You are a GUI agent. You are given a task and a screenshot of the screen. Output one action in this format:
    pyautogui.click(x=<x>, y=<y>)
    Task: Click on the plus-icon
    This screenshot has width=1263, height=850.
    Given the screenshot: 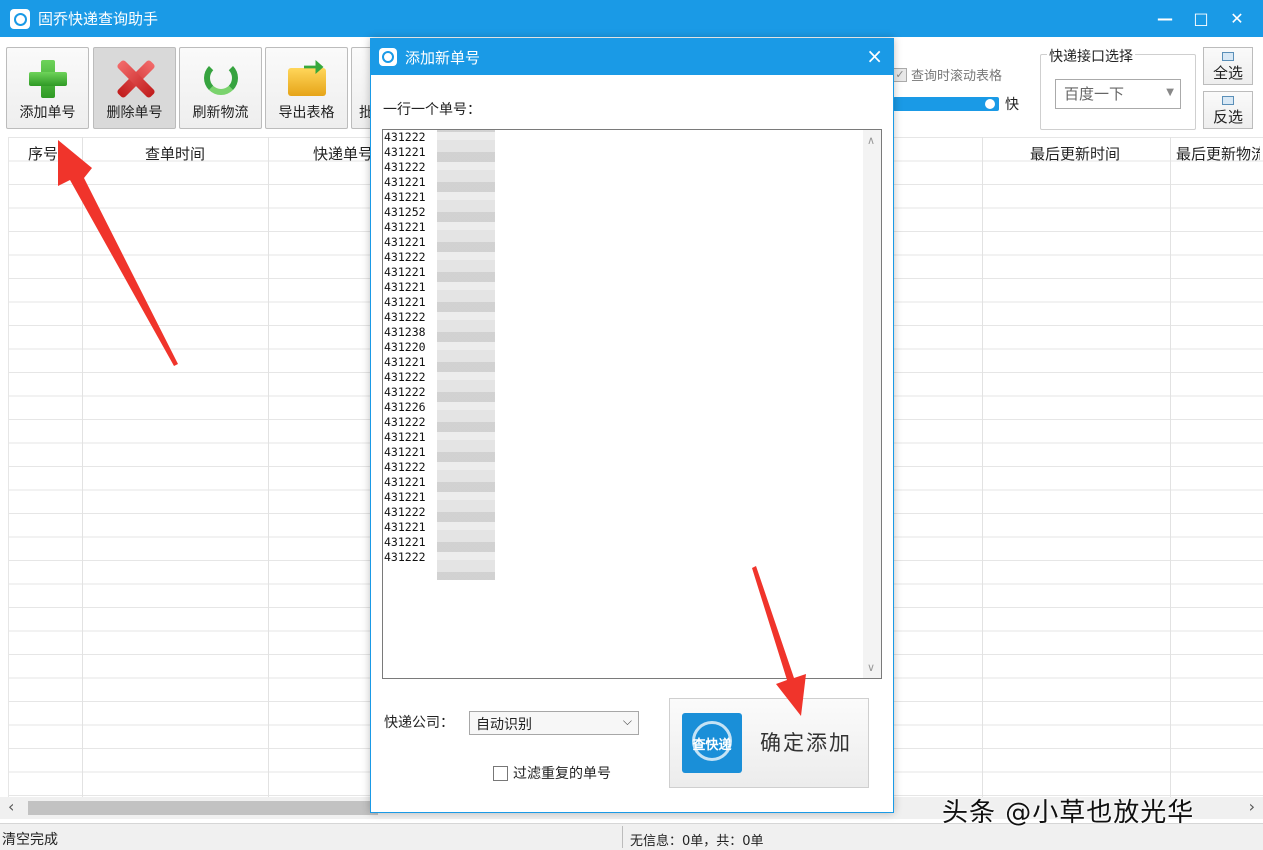 What is the action you would take?
    pyautogui.click(x=48, y=78)
    